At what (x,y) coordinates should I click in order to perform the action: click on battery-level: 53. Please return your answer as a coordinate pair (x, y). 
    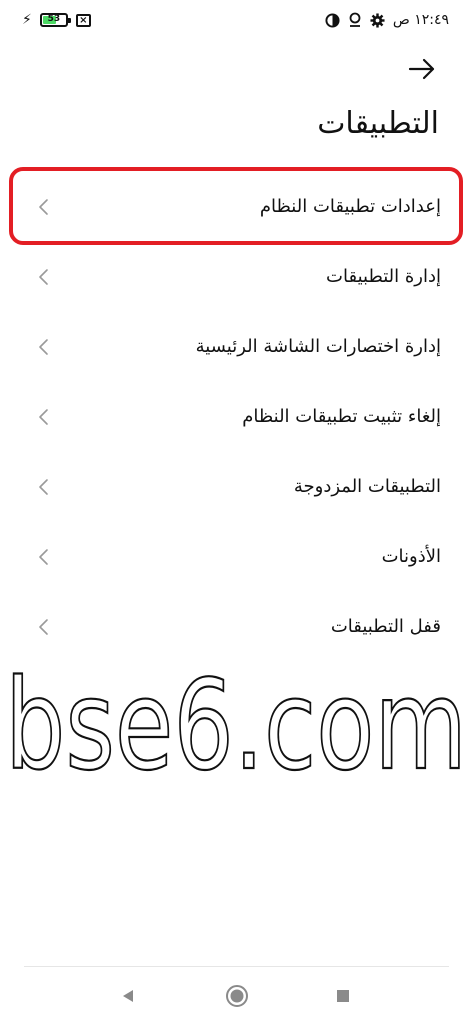
    Looking at the image, I should click on (54, 19).